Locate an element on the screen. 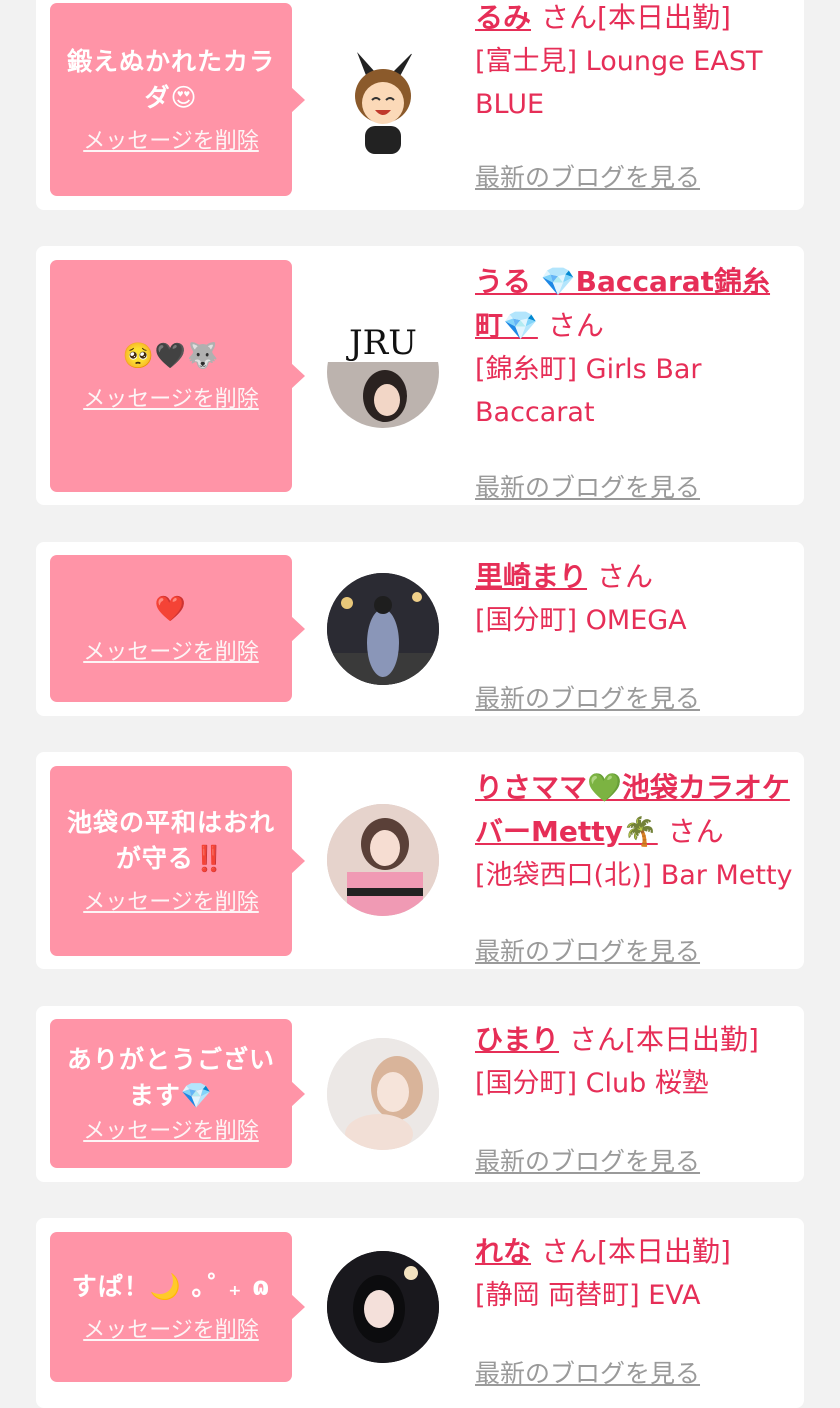 Image resolution: width=840 pixels, height=1408 pixels. cartoon-avatar-icon is located at coordinates (384, 103).